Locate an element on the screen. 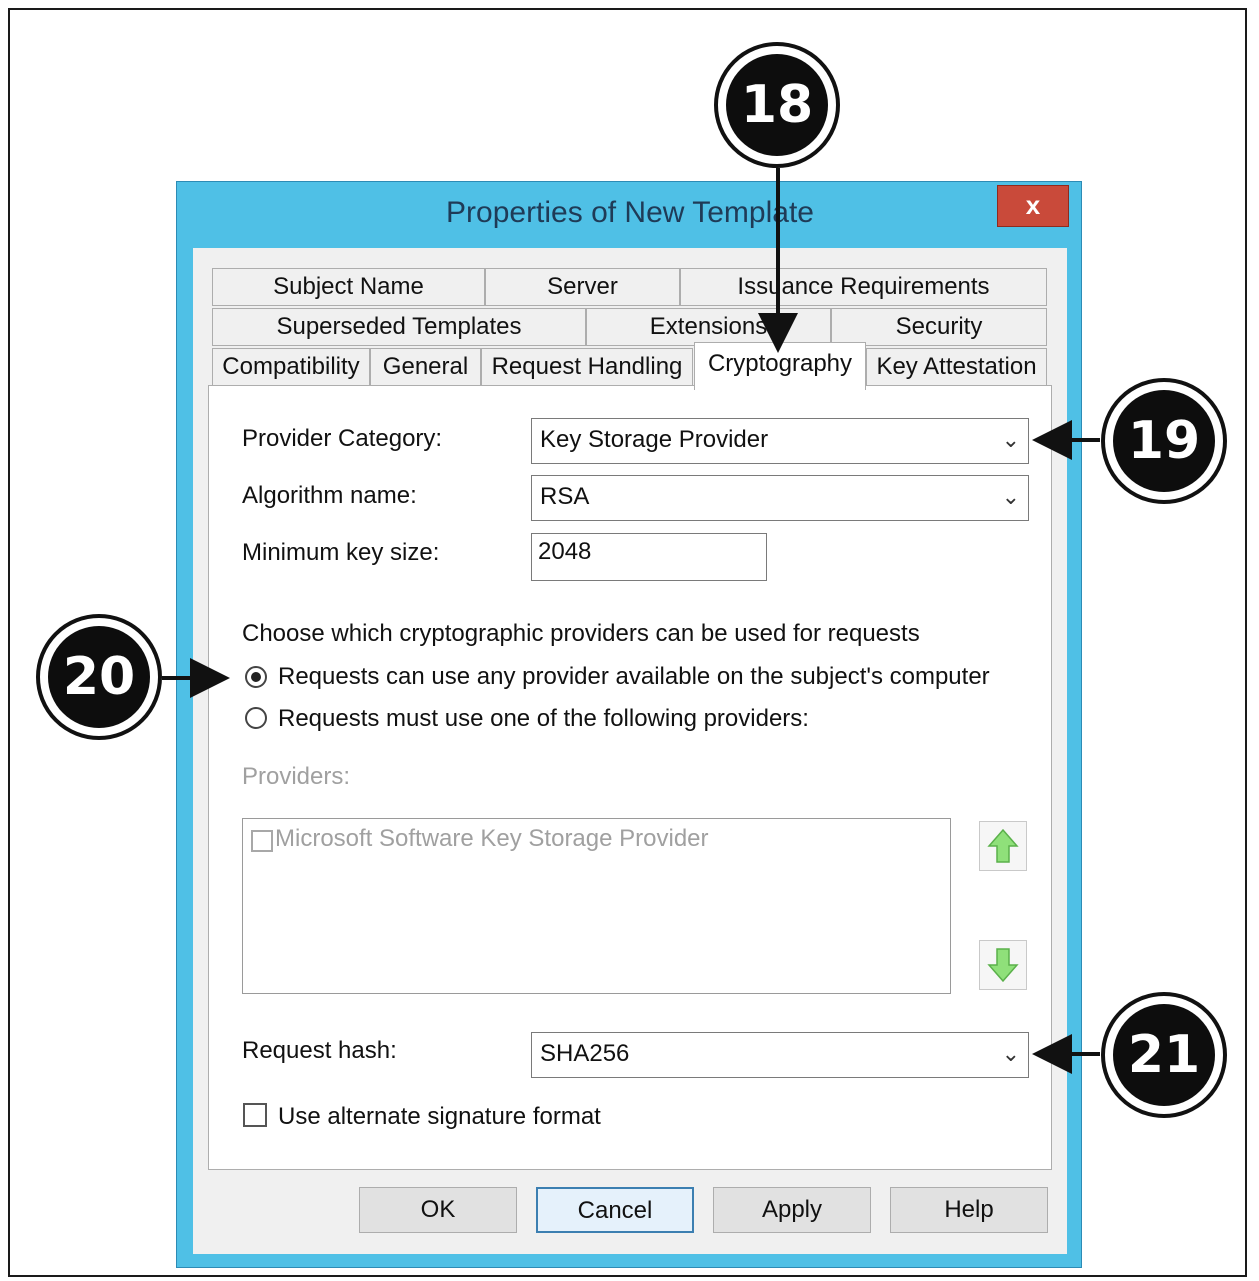 The width and height of the screenshot is (1259, 1281). provider-checkbox is located at coordinates (262, 841).